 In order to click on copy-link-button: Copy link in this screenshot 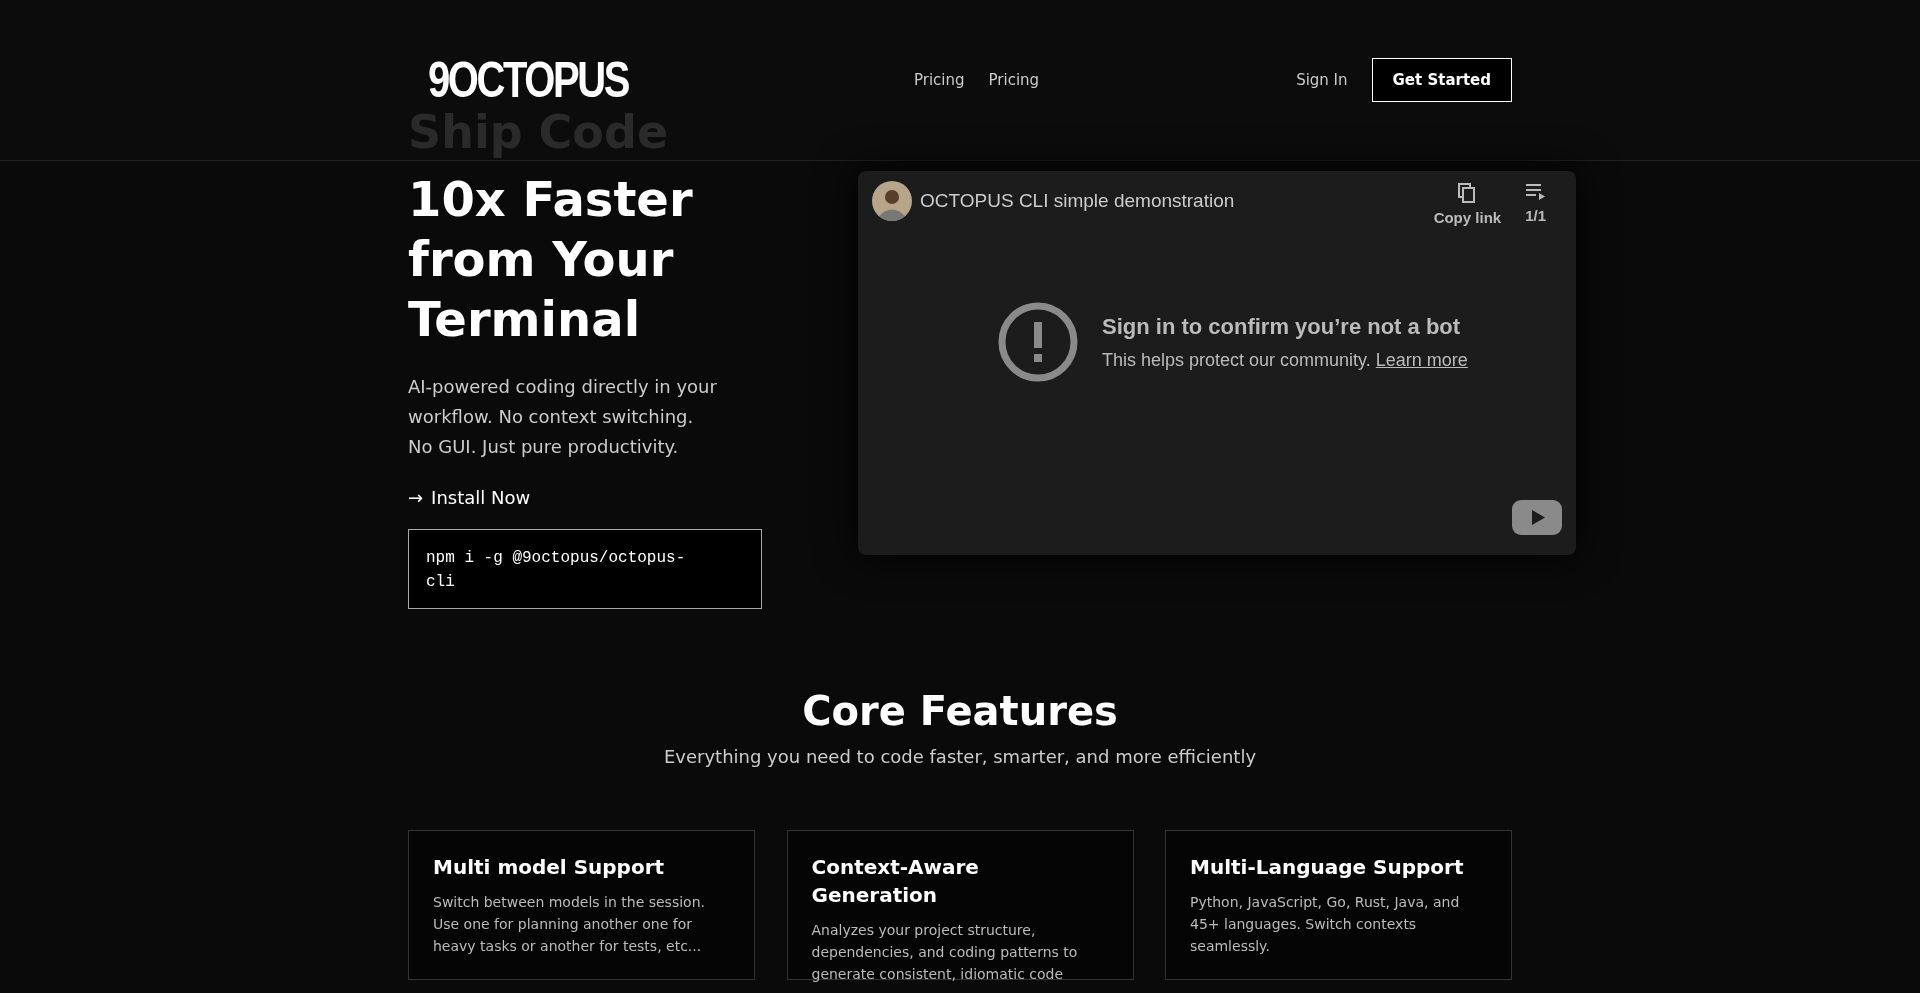, I will do `click(1467, 206)`.